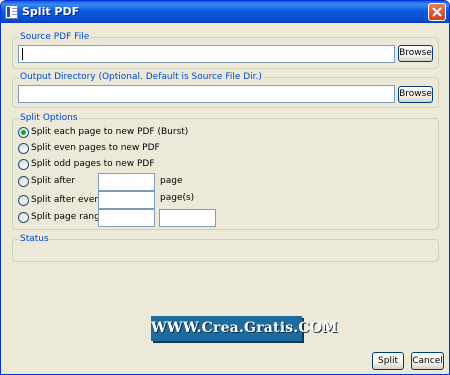 The image size is (450, 375). What do you see at coordinates (49, 118) in the screenshot?
I see `split-options-label: Split Options` at bounding box center [49, 118].